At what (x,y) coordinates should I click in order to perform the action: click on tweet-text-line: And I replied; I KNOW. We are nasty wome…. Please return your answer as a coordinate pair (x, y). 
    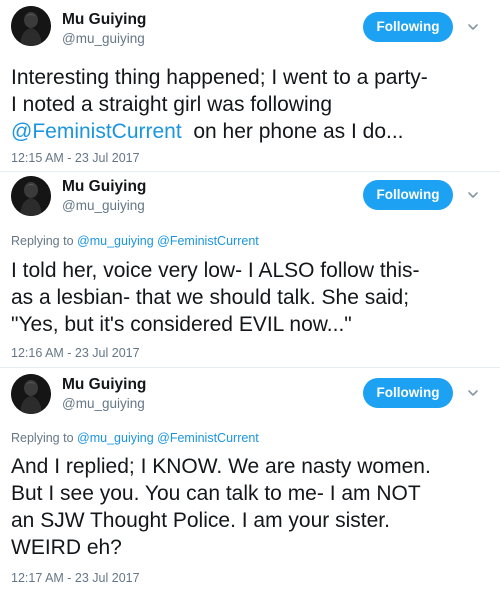
    Looking at the image, I should click on (221, 466).